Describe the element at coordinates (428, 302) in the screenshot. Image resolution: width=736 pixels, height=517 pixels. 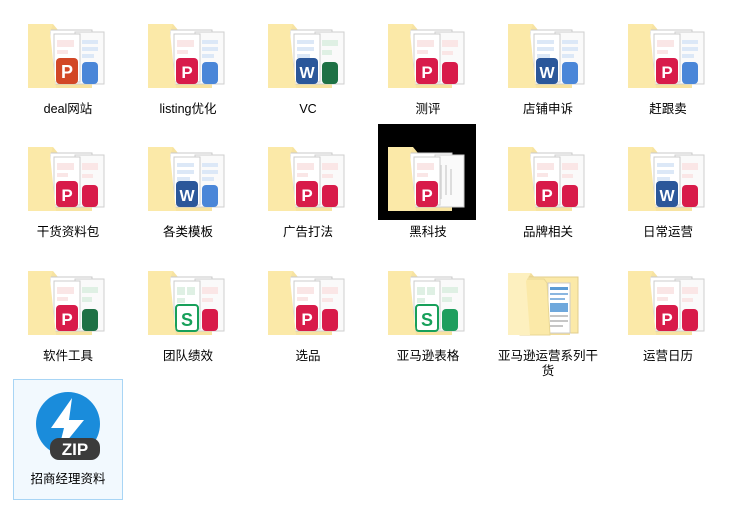
I see `folder-excel-icon: S` at that location.